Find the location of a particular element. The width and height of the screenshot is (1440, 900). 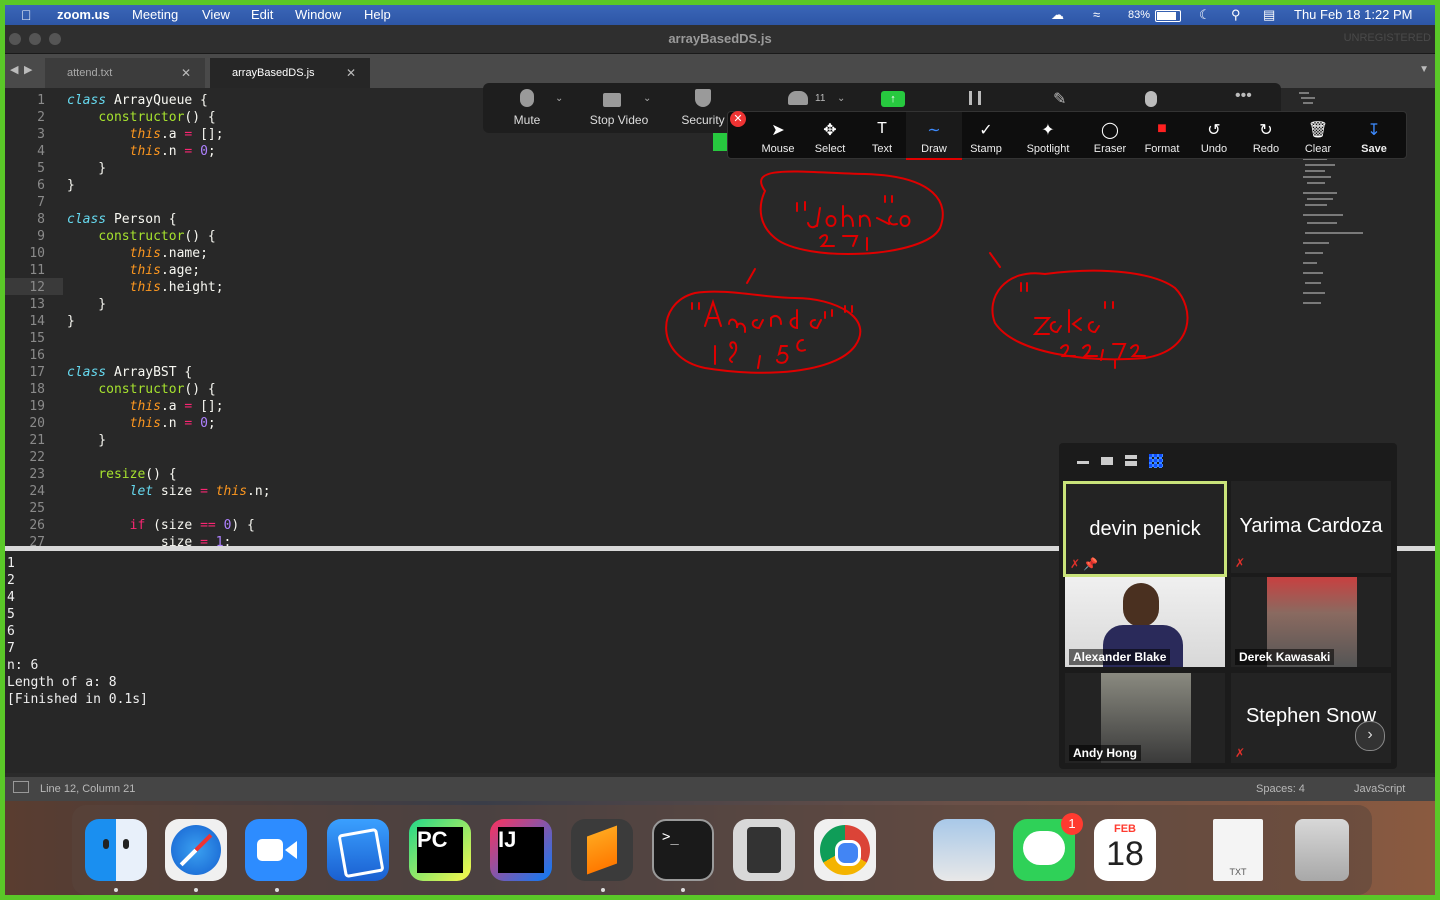

menu-window: Window is located at coordinates (318, 14).